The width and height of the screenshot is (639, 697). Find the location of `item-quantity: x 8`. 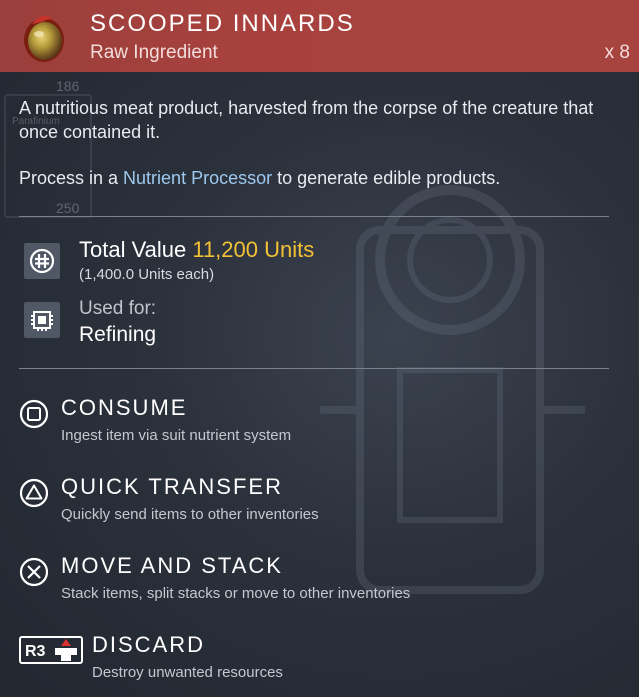

item-quantity: x 8 is located at coordinates (617, 52).